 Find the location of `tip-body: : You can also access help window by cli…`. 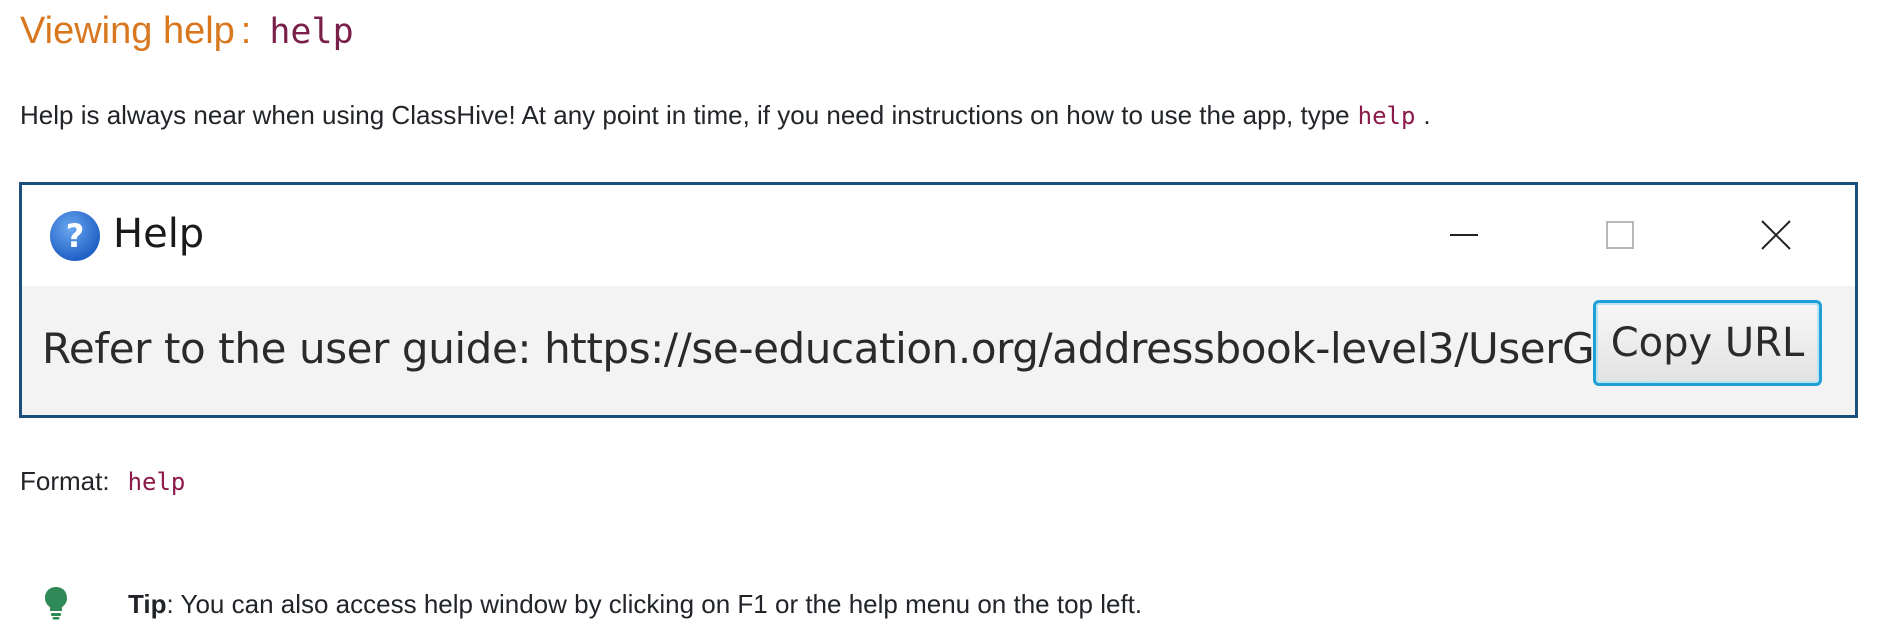

tip-body: : You can also access help window by cli… is located at coordinates (654, 604).